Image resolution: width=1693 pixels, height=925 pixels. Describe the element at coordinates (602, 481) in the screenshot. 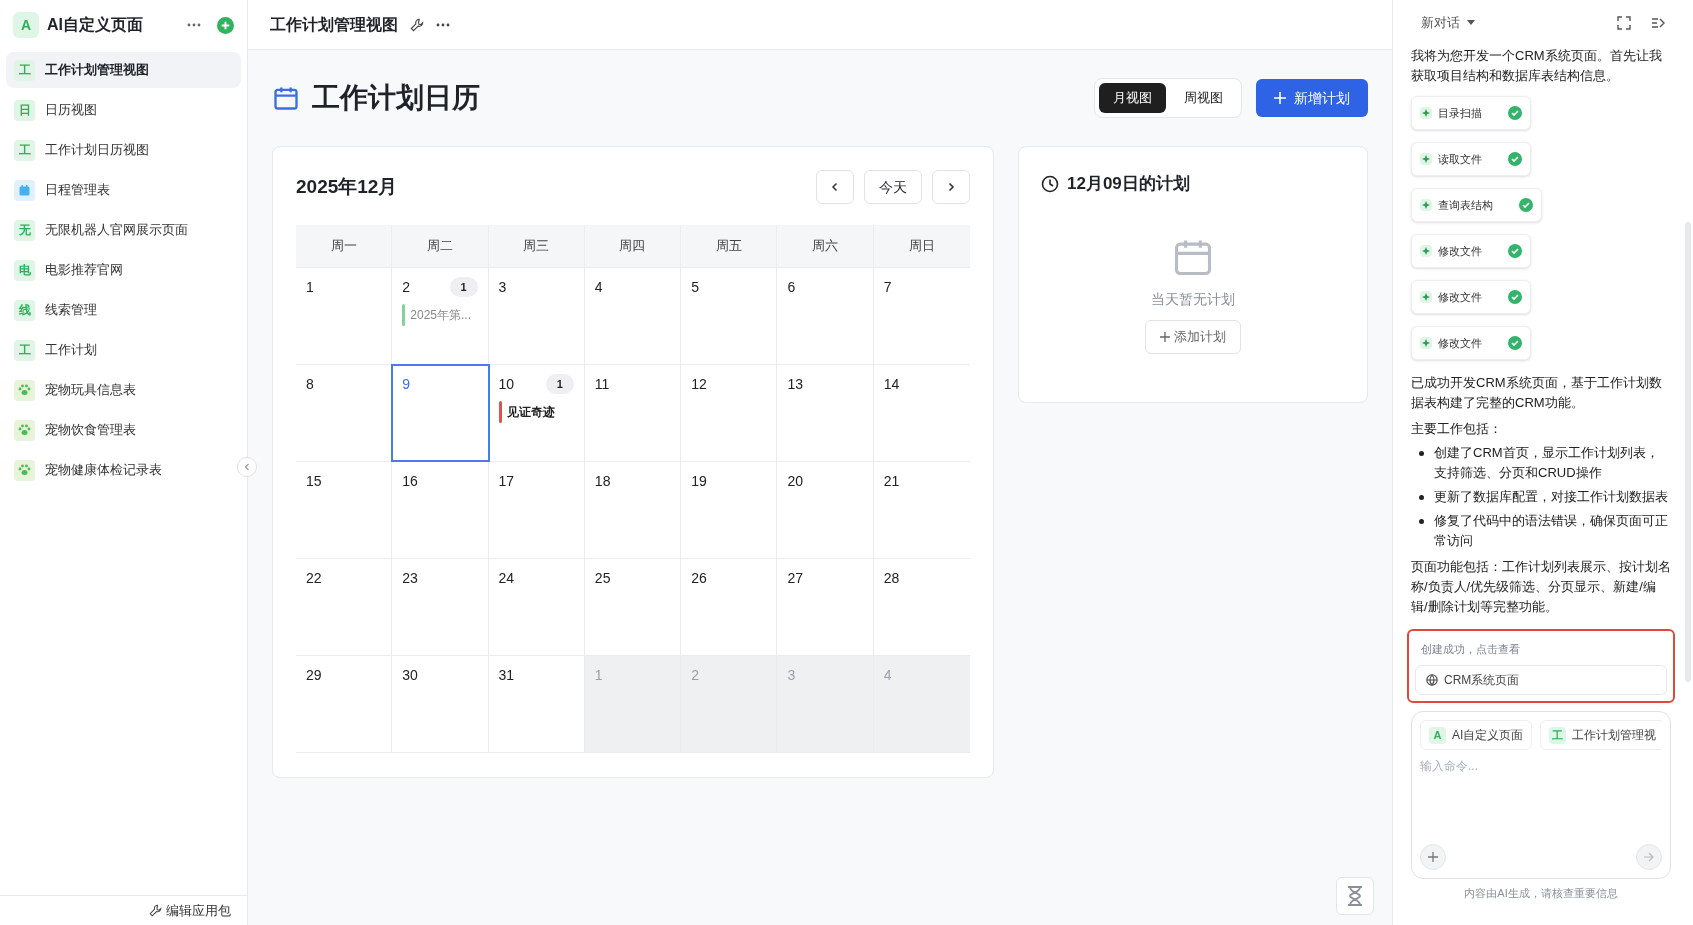

I see `day-number: 18` at that location.